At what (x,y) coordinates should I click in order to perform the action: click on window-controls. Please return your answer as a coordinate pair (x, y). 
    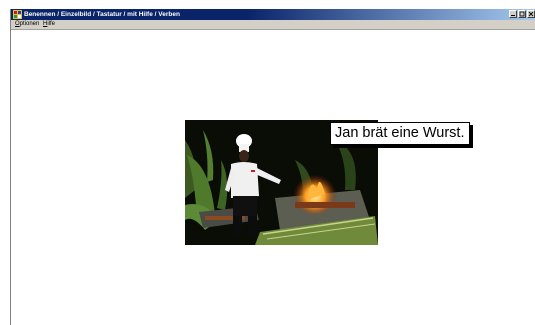
    Looking at the image, I should click on (522, 14).